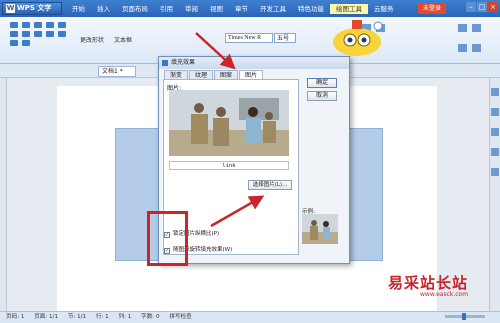 The height and width of the screenshot is (323, 500). I want to click on watermark-text: 易采站长站, so click(428, 283).